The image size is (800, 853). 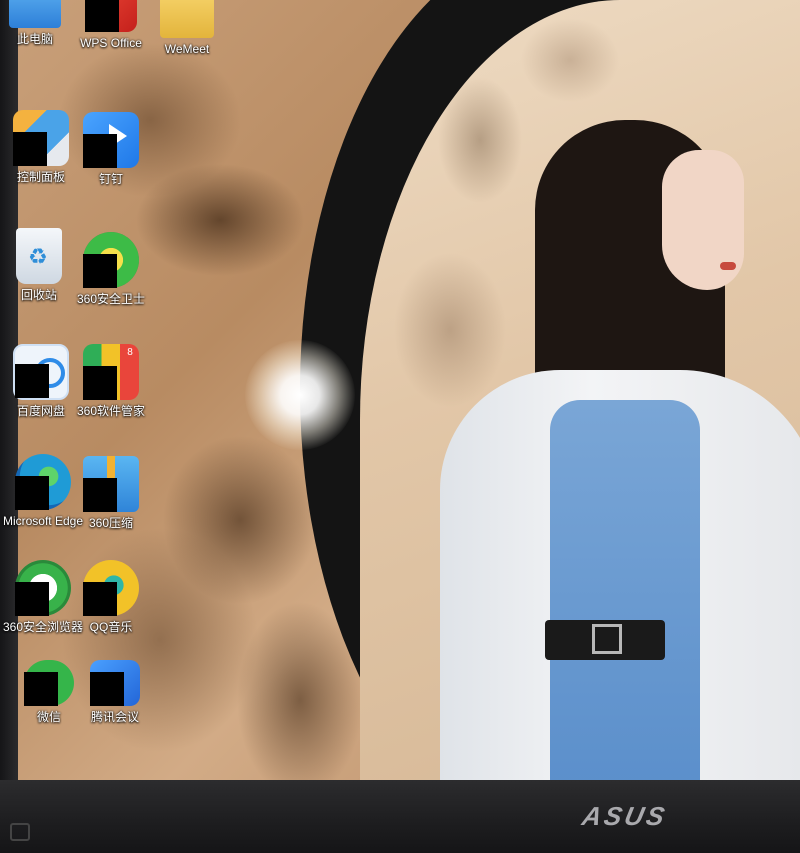 I want to click on power-indicator, so click(x=20, y=832).